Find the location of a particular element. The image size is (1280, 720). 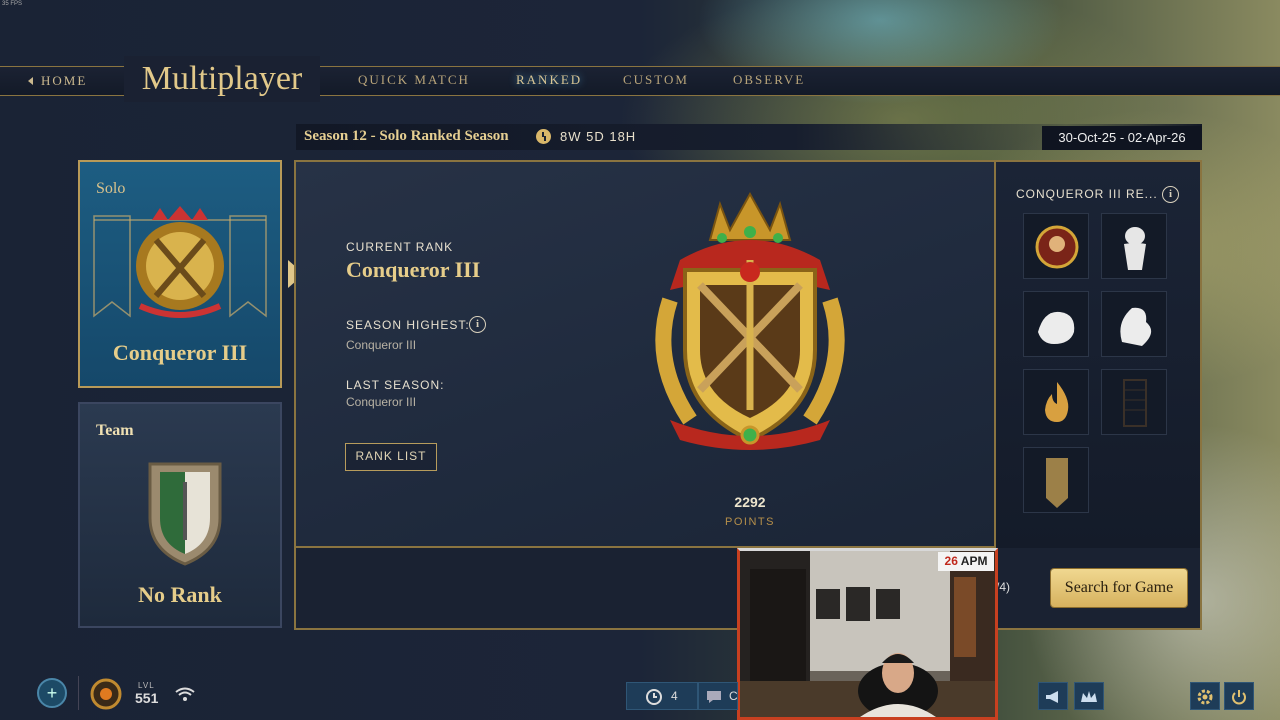

rank-points-label: POINTS is located at coordinates (750, 522).